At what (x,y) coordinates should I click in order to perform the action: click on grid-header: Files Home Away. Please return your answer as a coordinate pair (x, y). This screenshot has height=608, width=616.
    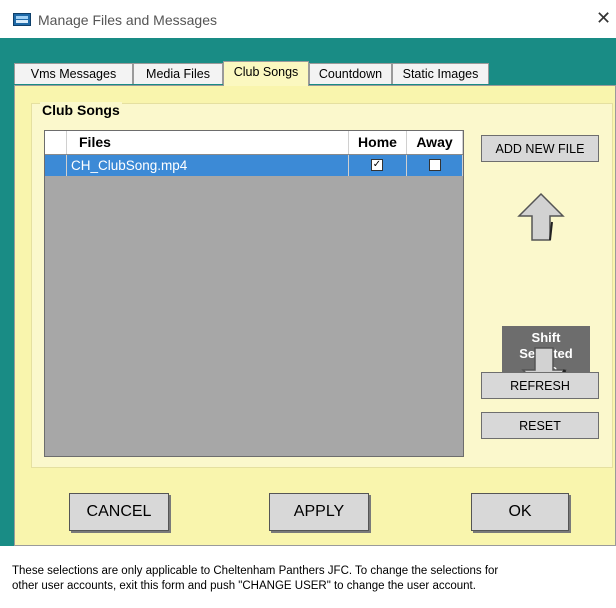
    Looking at the image, I should click on (254, 143).